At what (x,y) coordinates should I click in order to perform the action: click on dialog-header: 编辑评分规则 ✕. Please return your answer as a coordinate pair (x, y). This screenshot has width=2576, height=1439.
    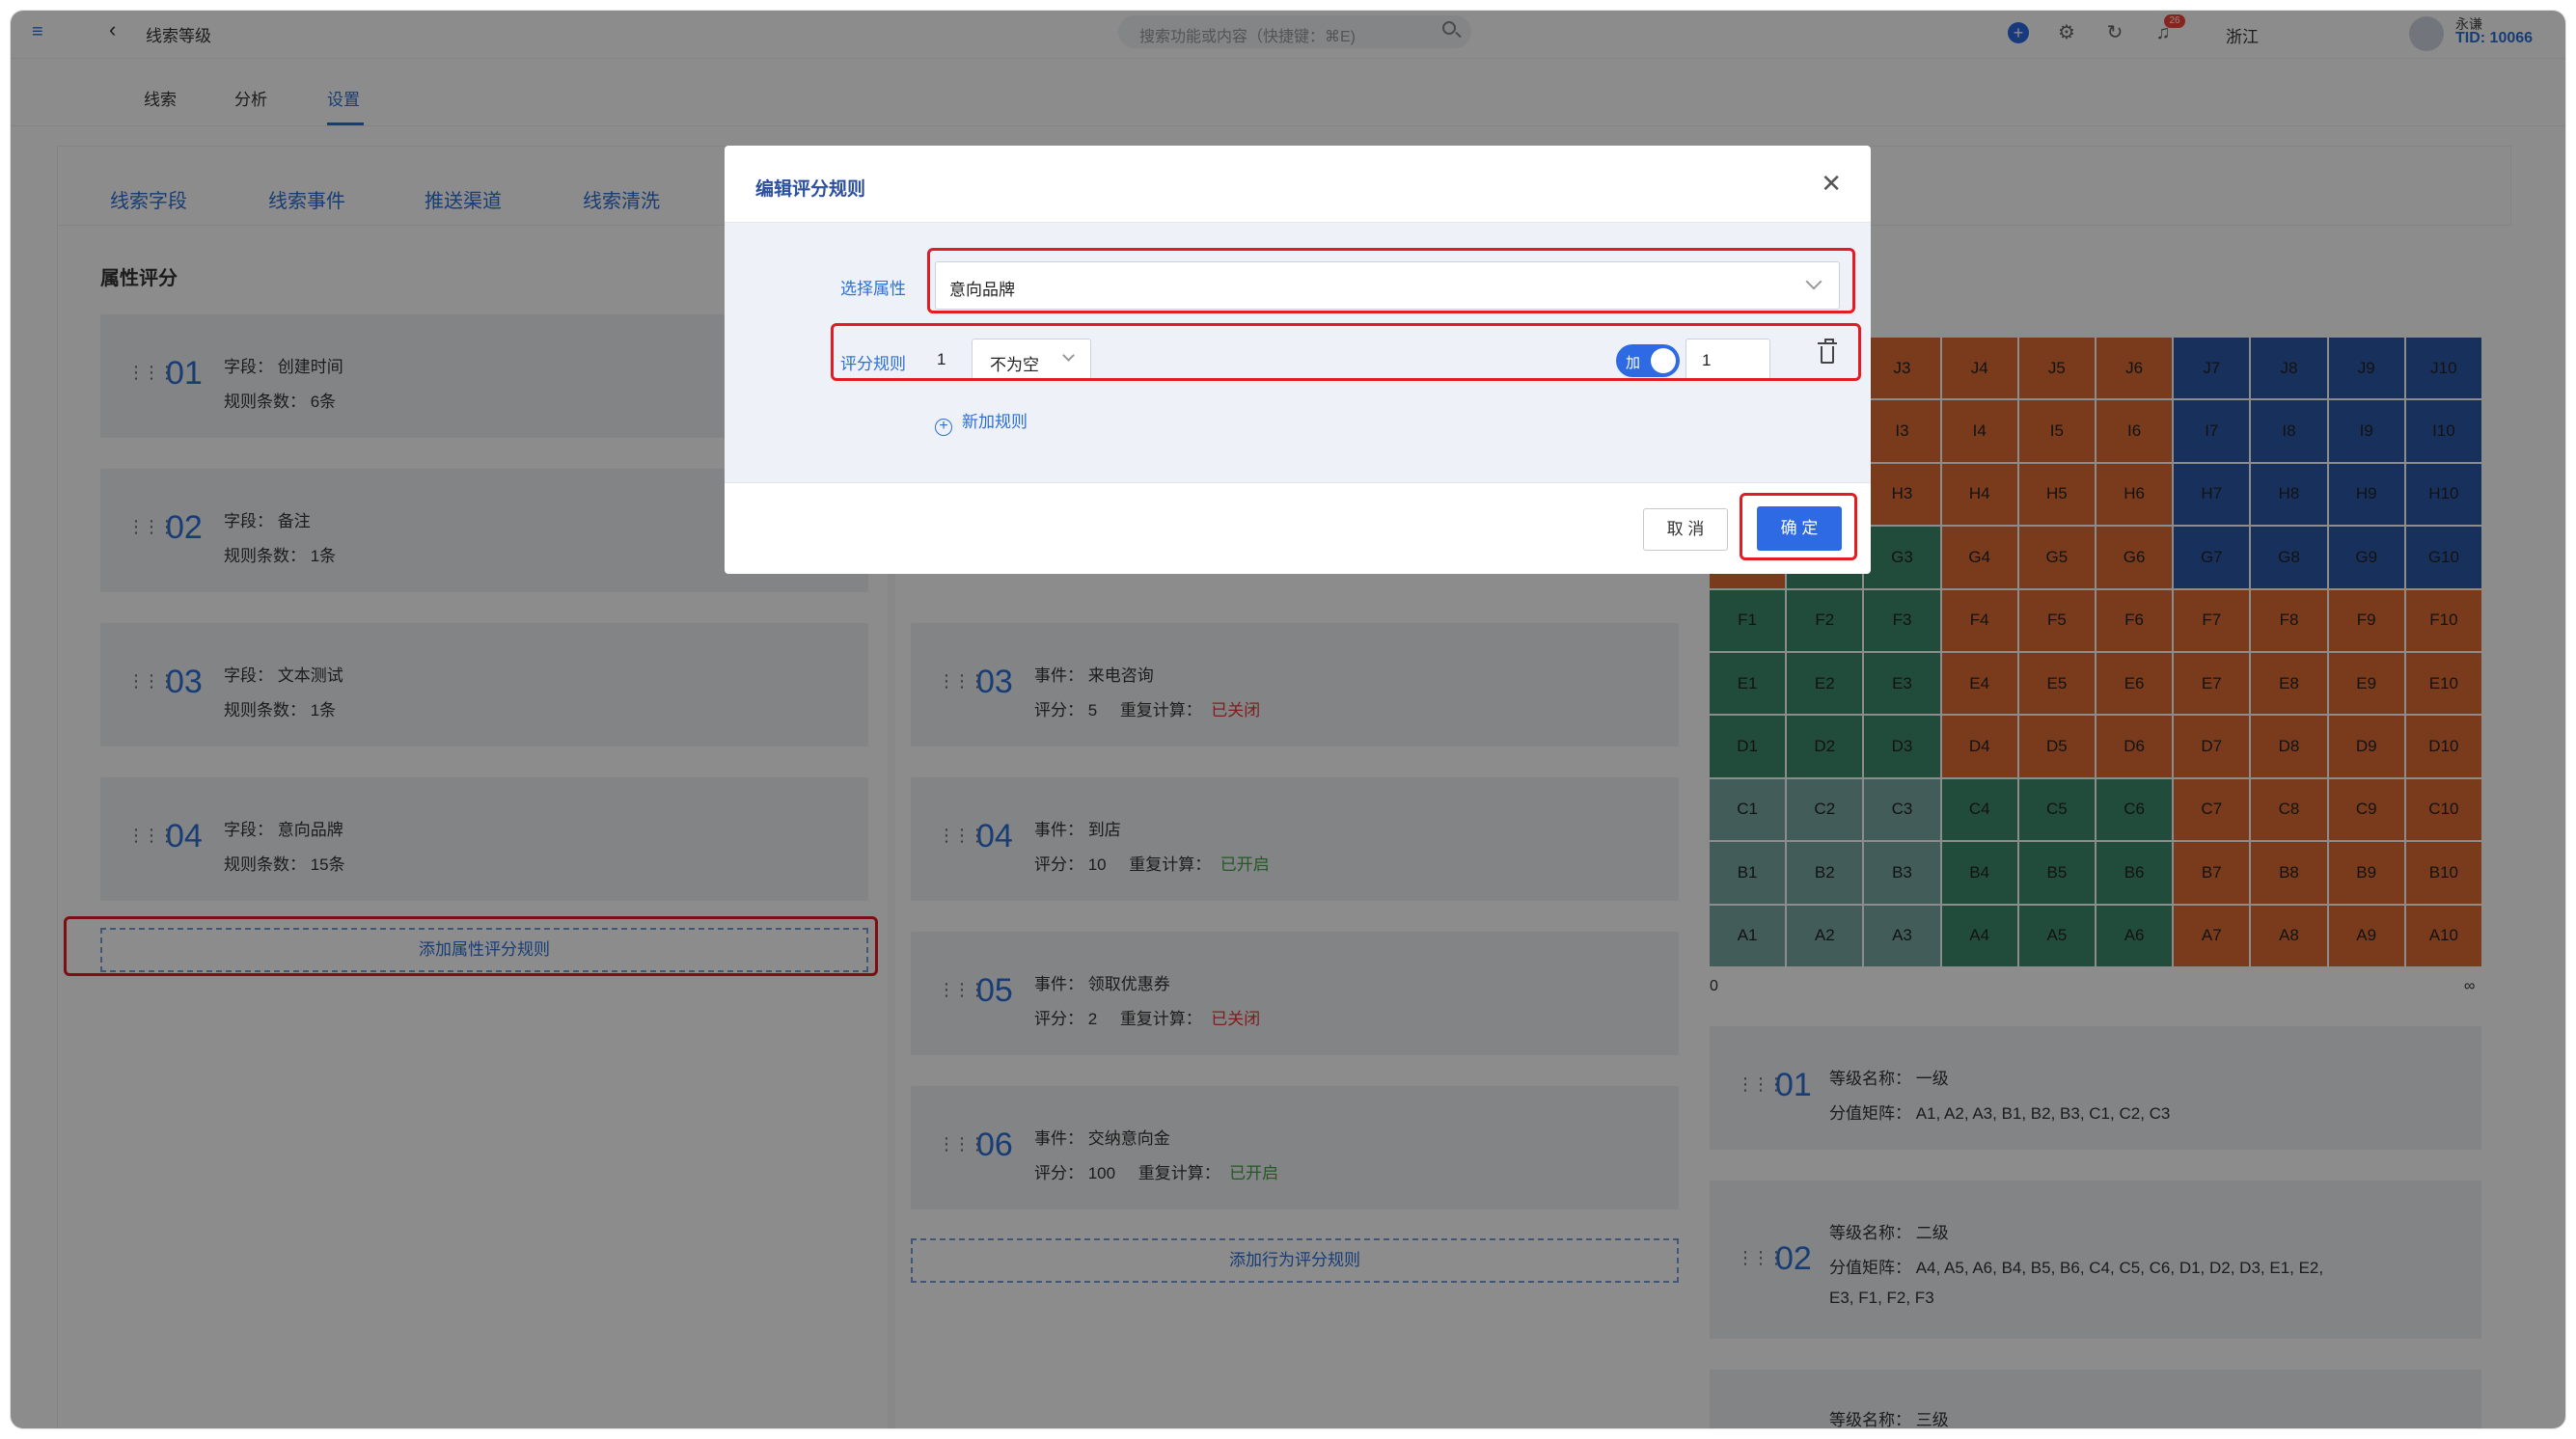
    Looking at the image, I should click on (1298, 184).